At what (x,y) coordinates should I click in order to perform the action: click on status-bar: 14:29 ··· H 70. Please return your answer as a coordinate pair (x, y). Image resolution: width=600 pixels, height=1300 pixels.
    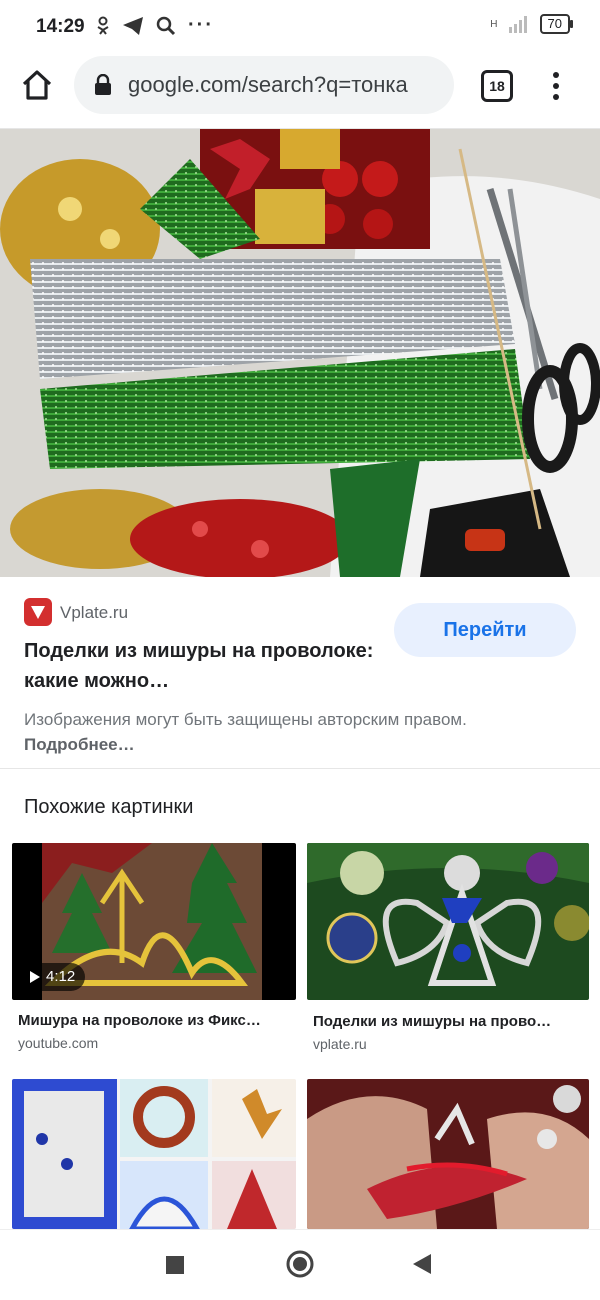
    Looking at the image, I should click on (300, 26).